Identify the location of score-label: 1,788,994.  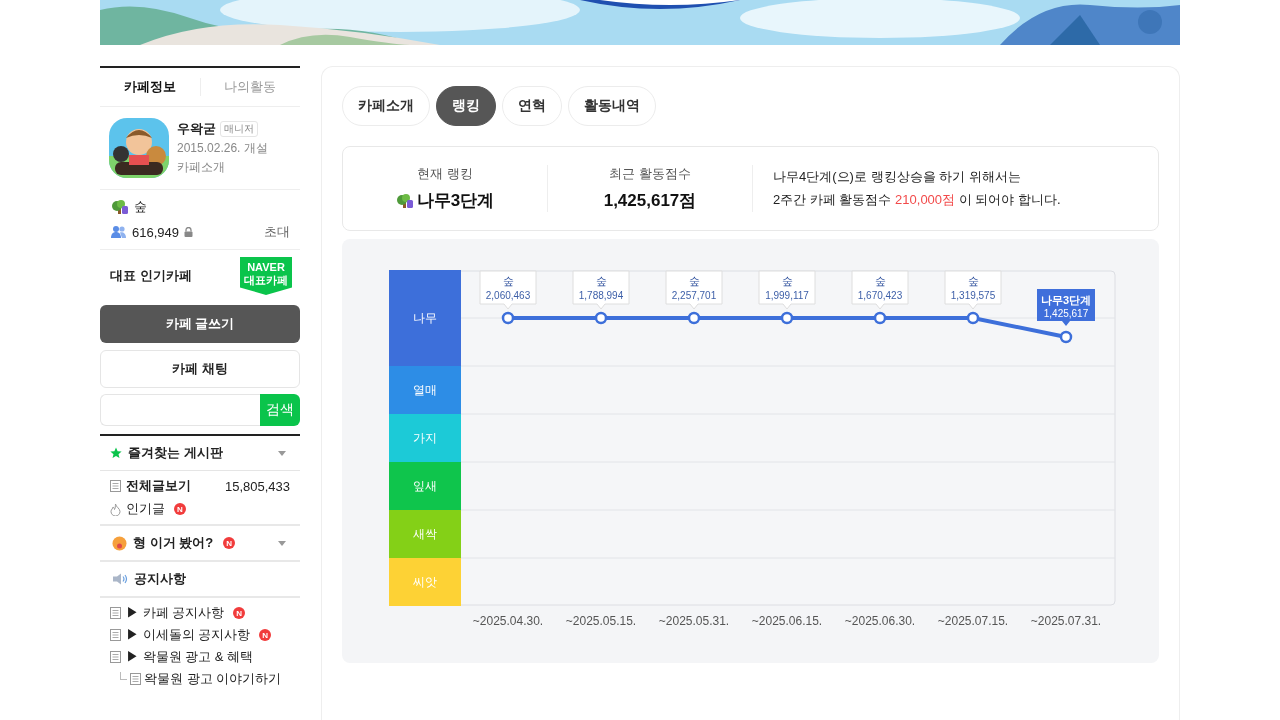
(601, 295).